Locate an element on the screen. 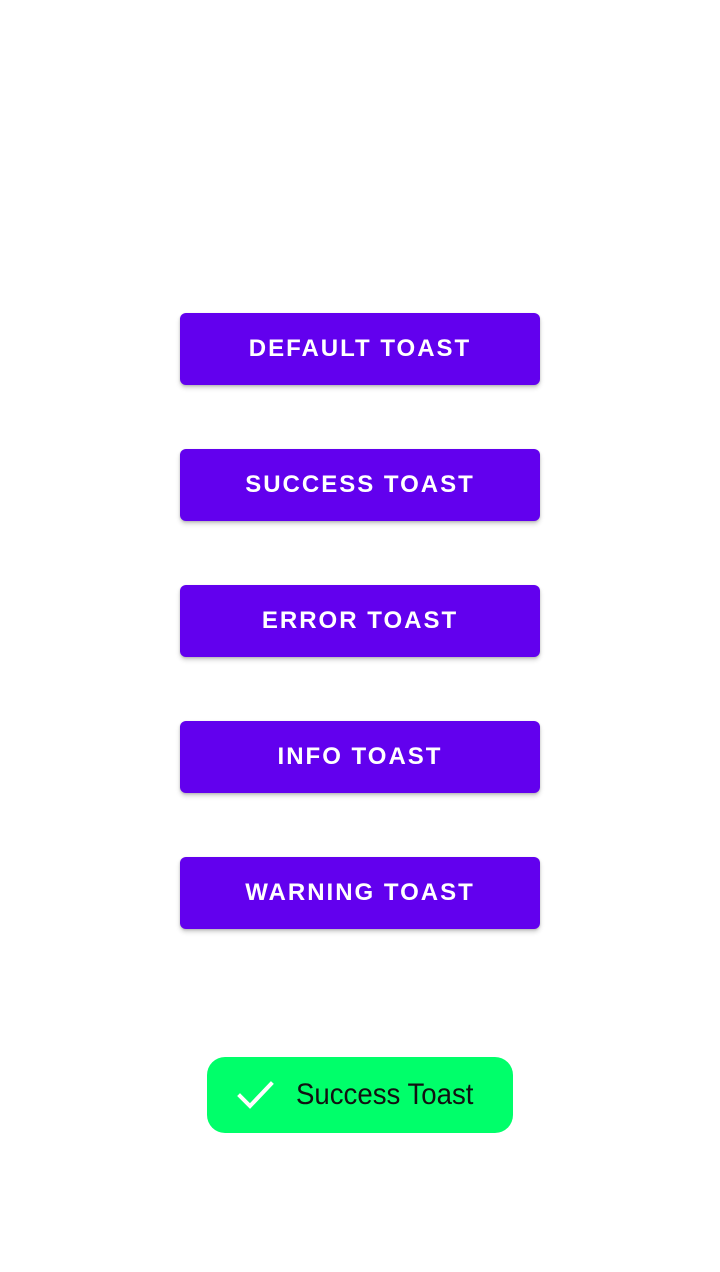 This screenshot has height=1272, width=720. warning-toast-button: WARNING TOAST is located at coordinates (360, 893).